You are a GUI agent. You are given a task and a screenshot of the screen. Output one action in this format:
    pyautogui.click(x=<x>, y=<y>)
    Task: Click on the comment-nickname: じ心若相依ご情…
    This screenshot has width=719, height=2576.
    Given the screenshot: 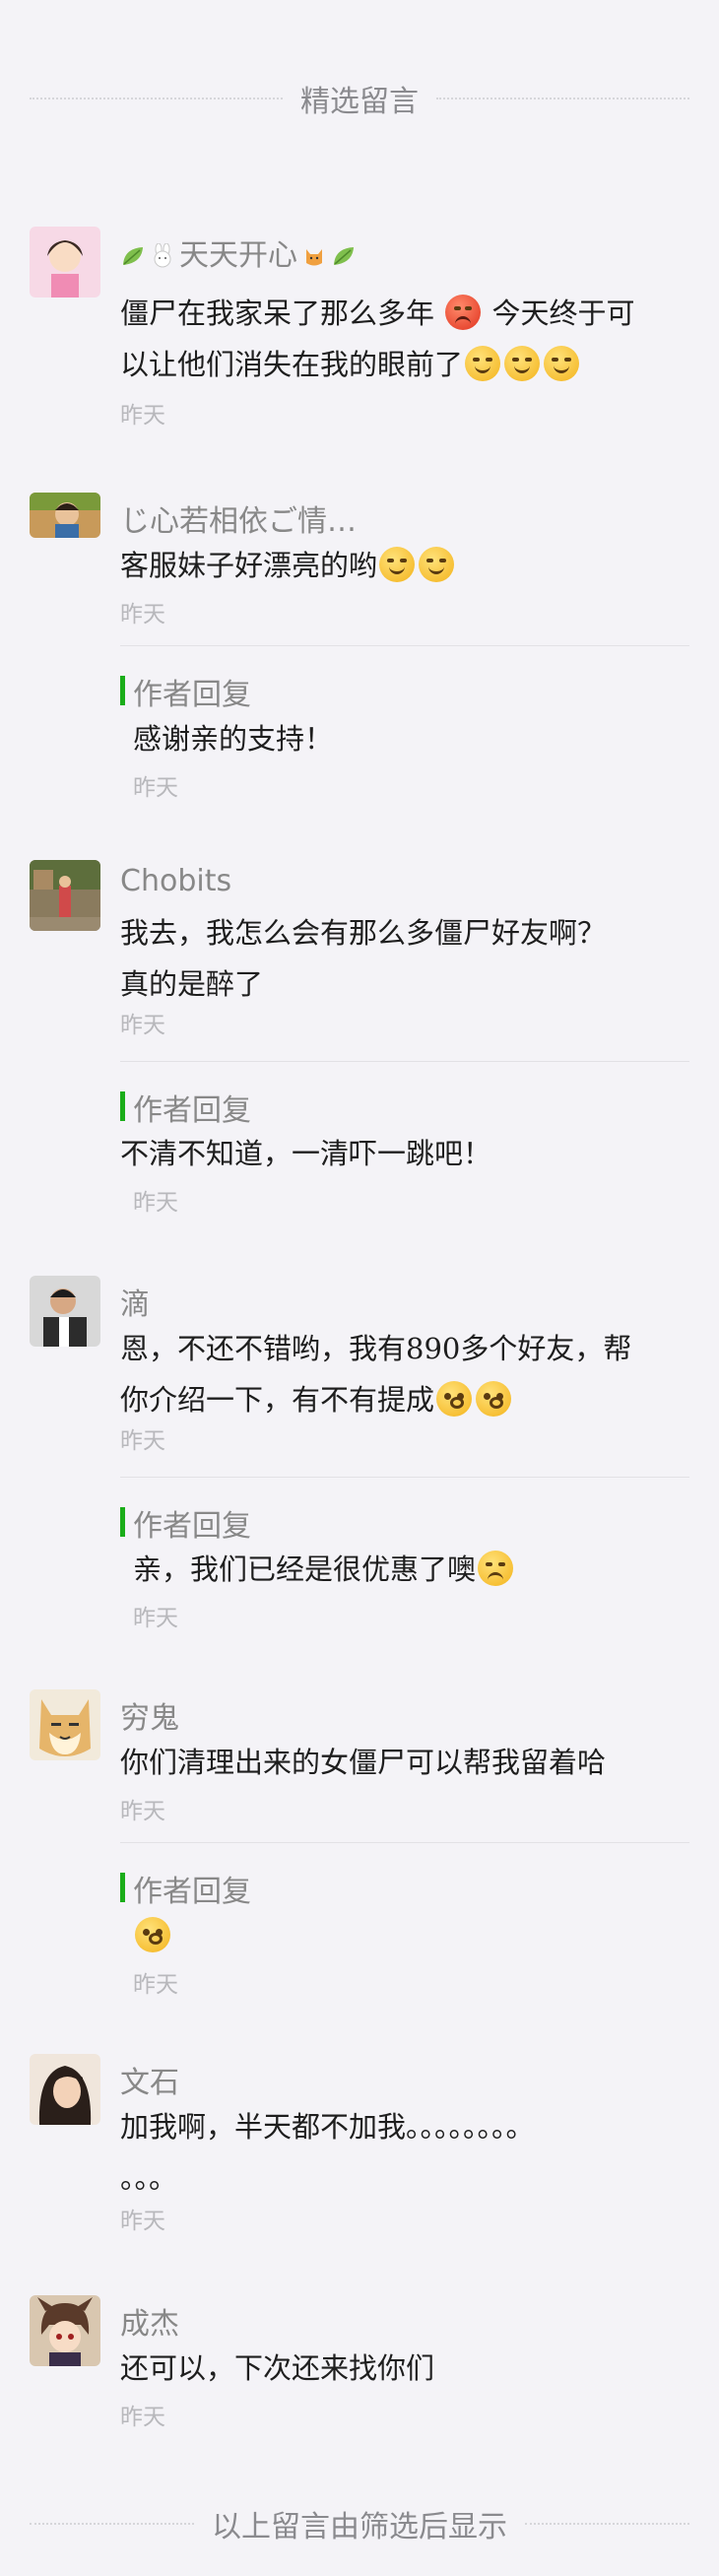 What is the action you would take?
    pyautogui.click(x=238, y=518)
    